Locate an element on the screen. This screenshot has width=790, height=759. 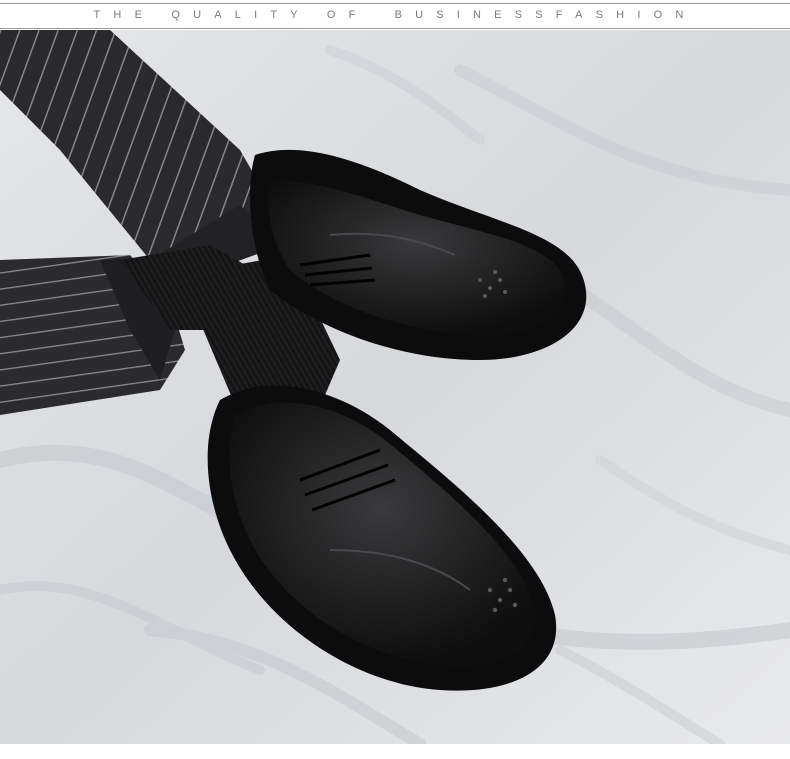
tagline-part-1: THE QUALITY OF is located at coordinates (231, 15).